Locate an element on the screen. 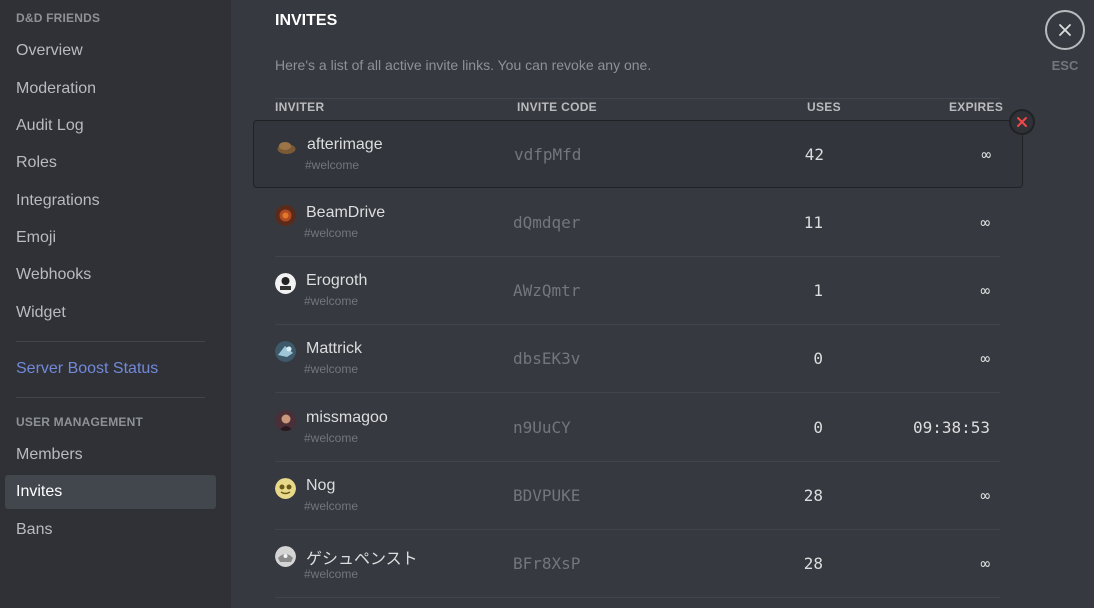 Image resolution: width=1094 pixels, height=608 pixels. revoke-invite-button is located at coordinates (1022, 122).